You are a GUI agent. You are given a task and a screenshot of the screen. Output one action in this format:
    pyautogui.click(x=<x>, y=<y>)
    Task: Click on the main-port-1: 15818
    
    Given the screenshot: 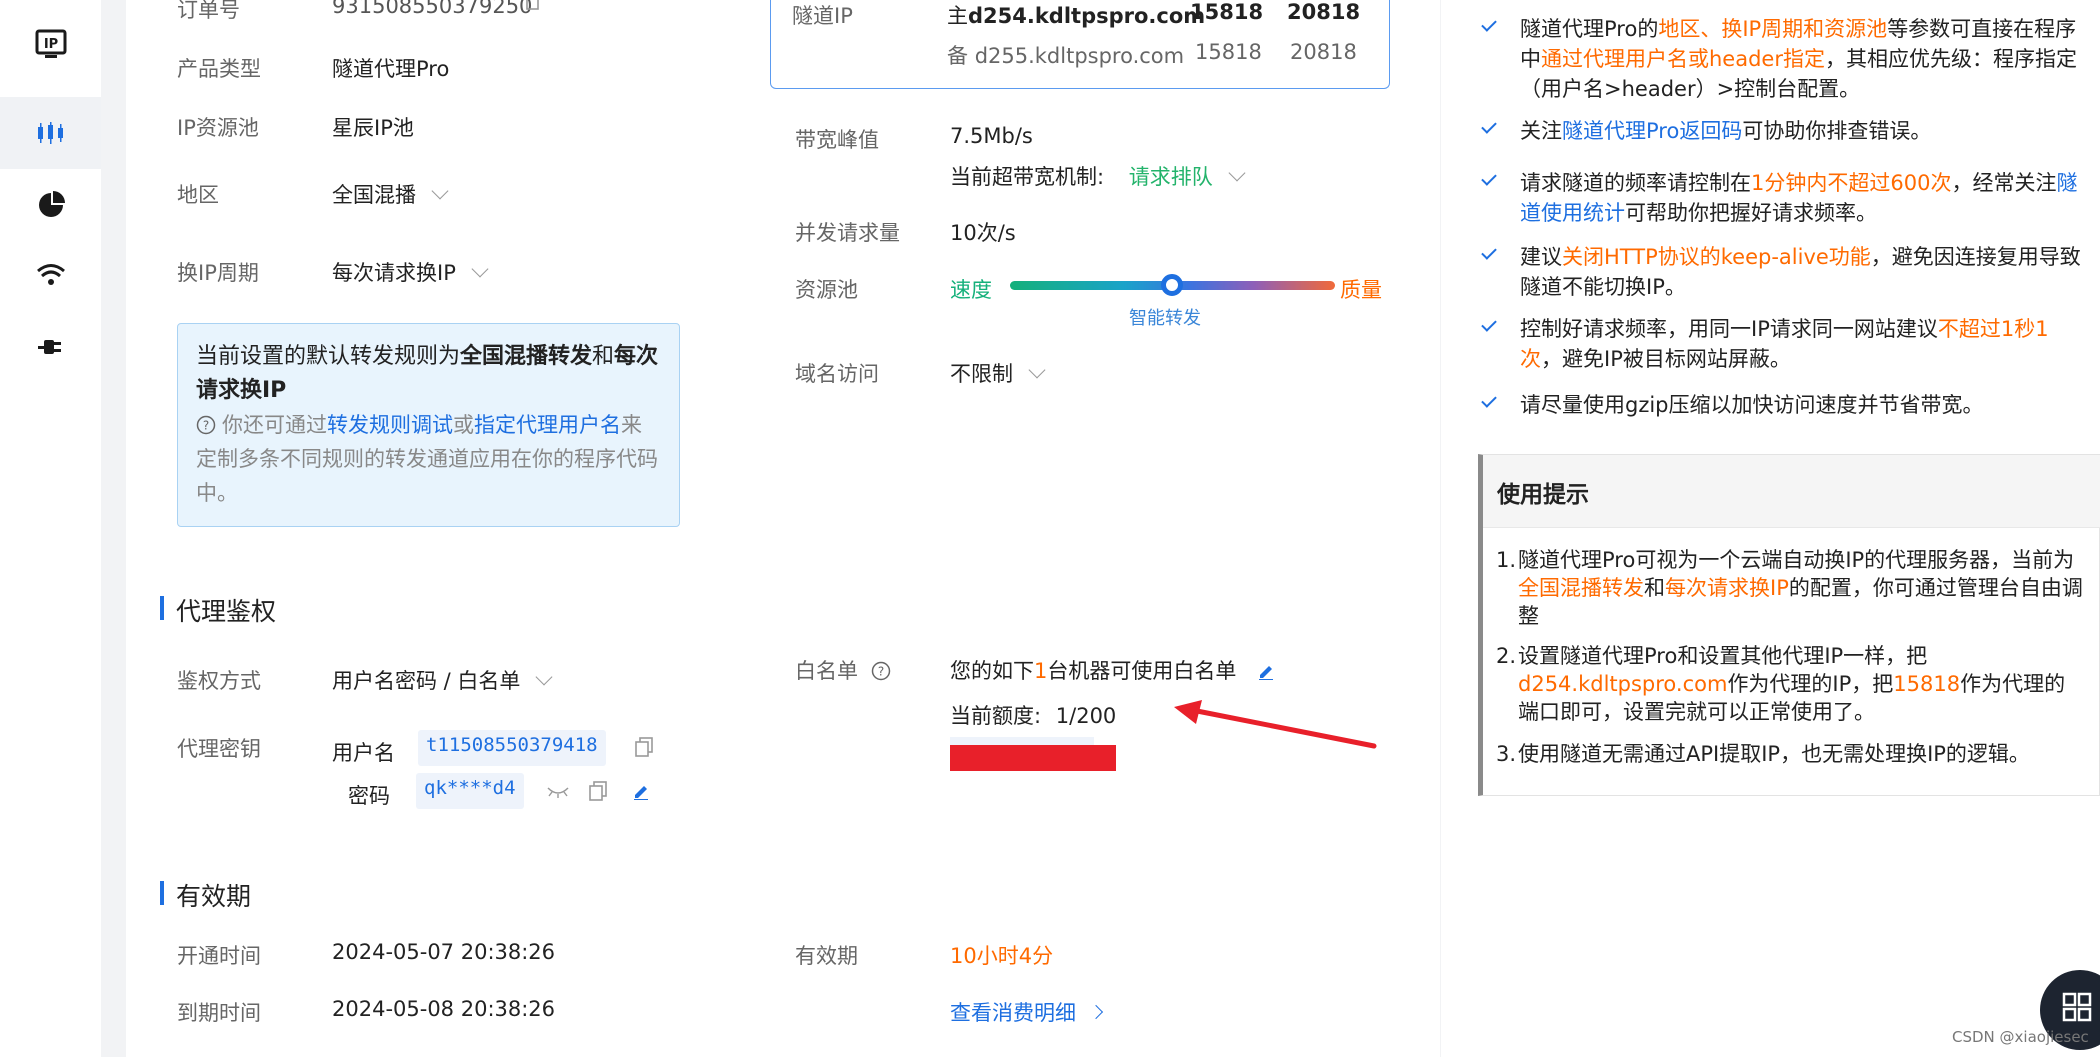 What is the action you would take?
    pyautogui.click(x=1226, y=12)
    